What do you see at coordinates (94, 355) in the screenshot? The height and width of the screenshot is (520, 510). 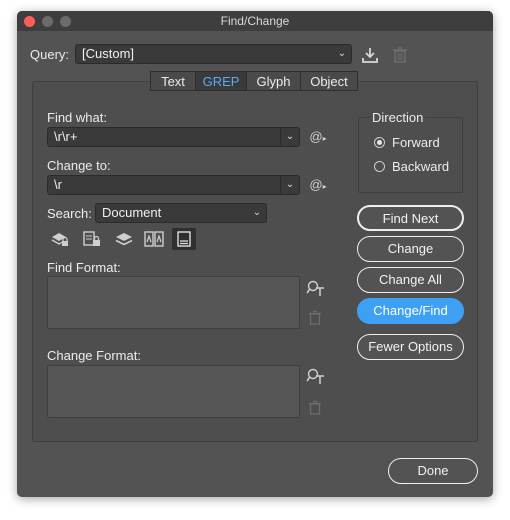 I see `change-format-label: Change Format:` at bounding box center [94, 355].